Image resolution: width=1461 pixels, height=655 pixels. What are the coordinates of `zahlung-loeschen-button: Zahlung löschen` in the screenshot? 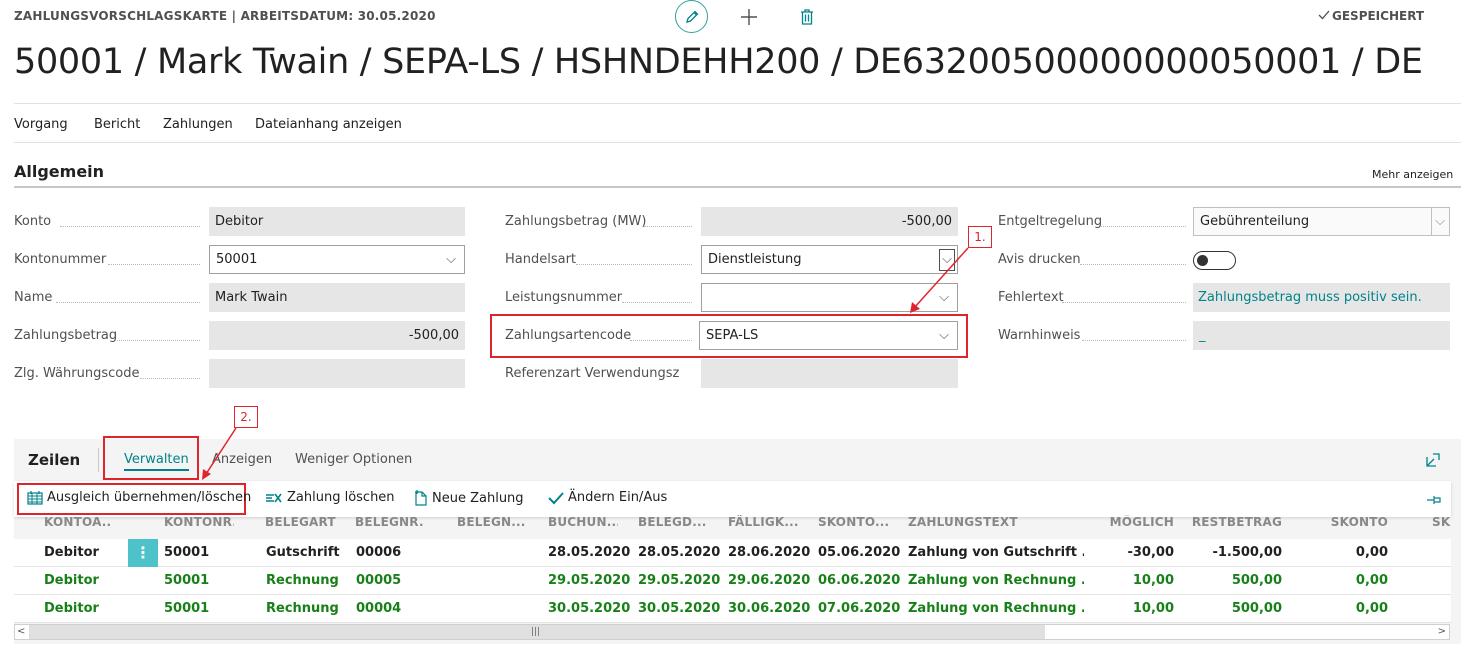 It's located at (330, 497).